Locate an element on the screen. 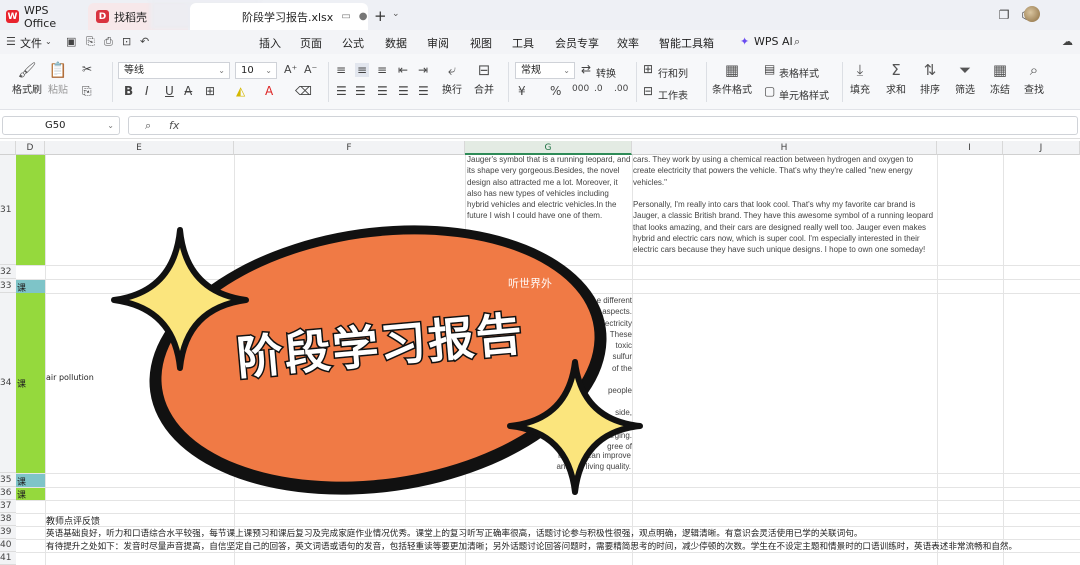 The image size is (1080, 565). clear-format-icon: ⌫ is located at coordinates (303, 91).